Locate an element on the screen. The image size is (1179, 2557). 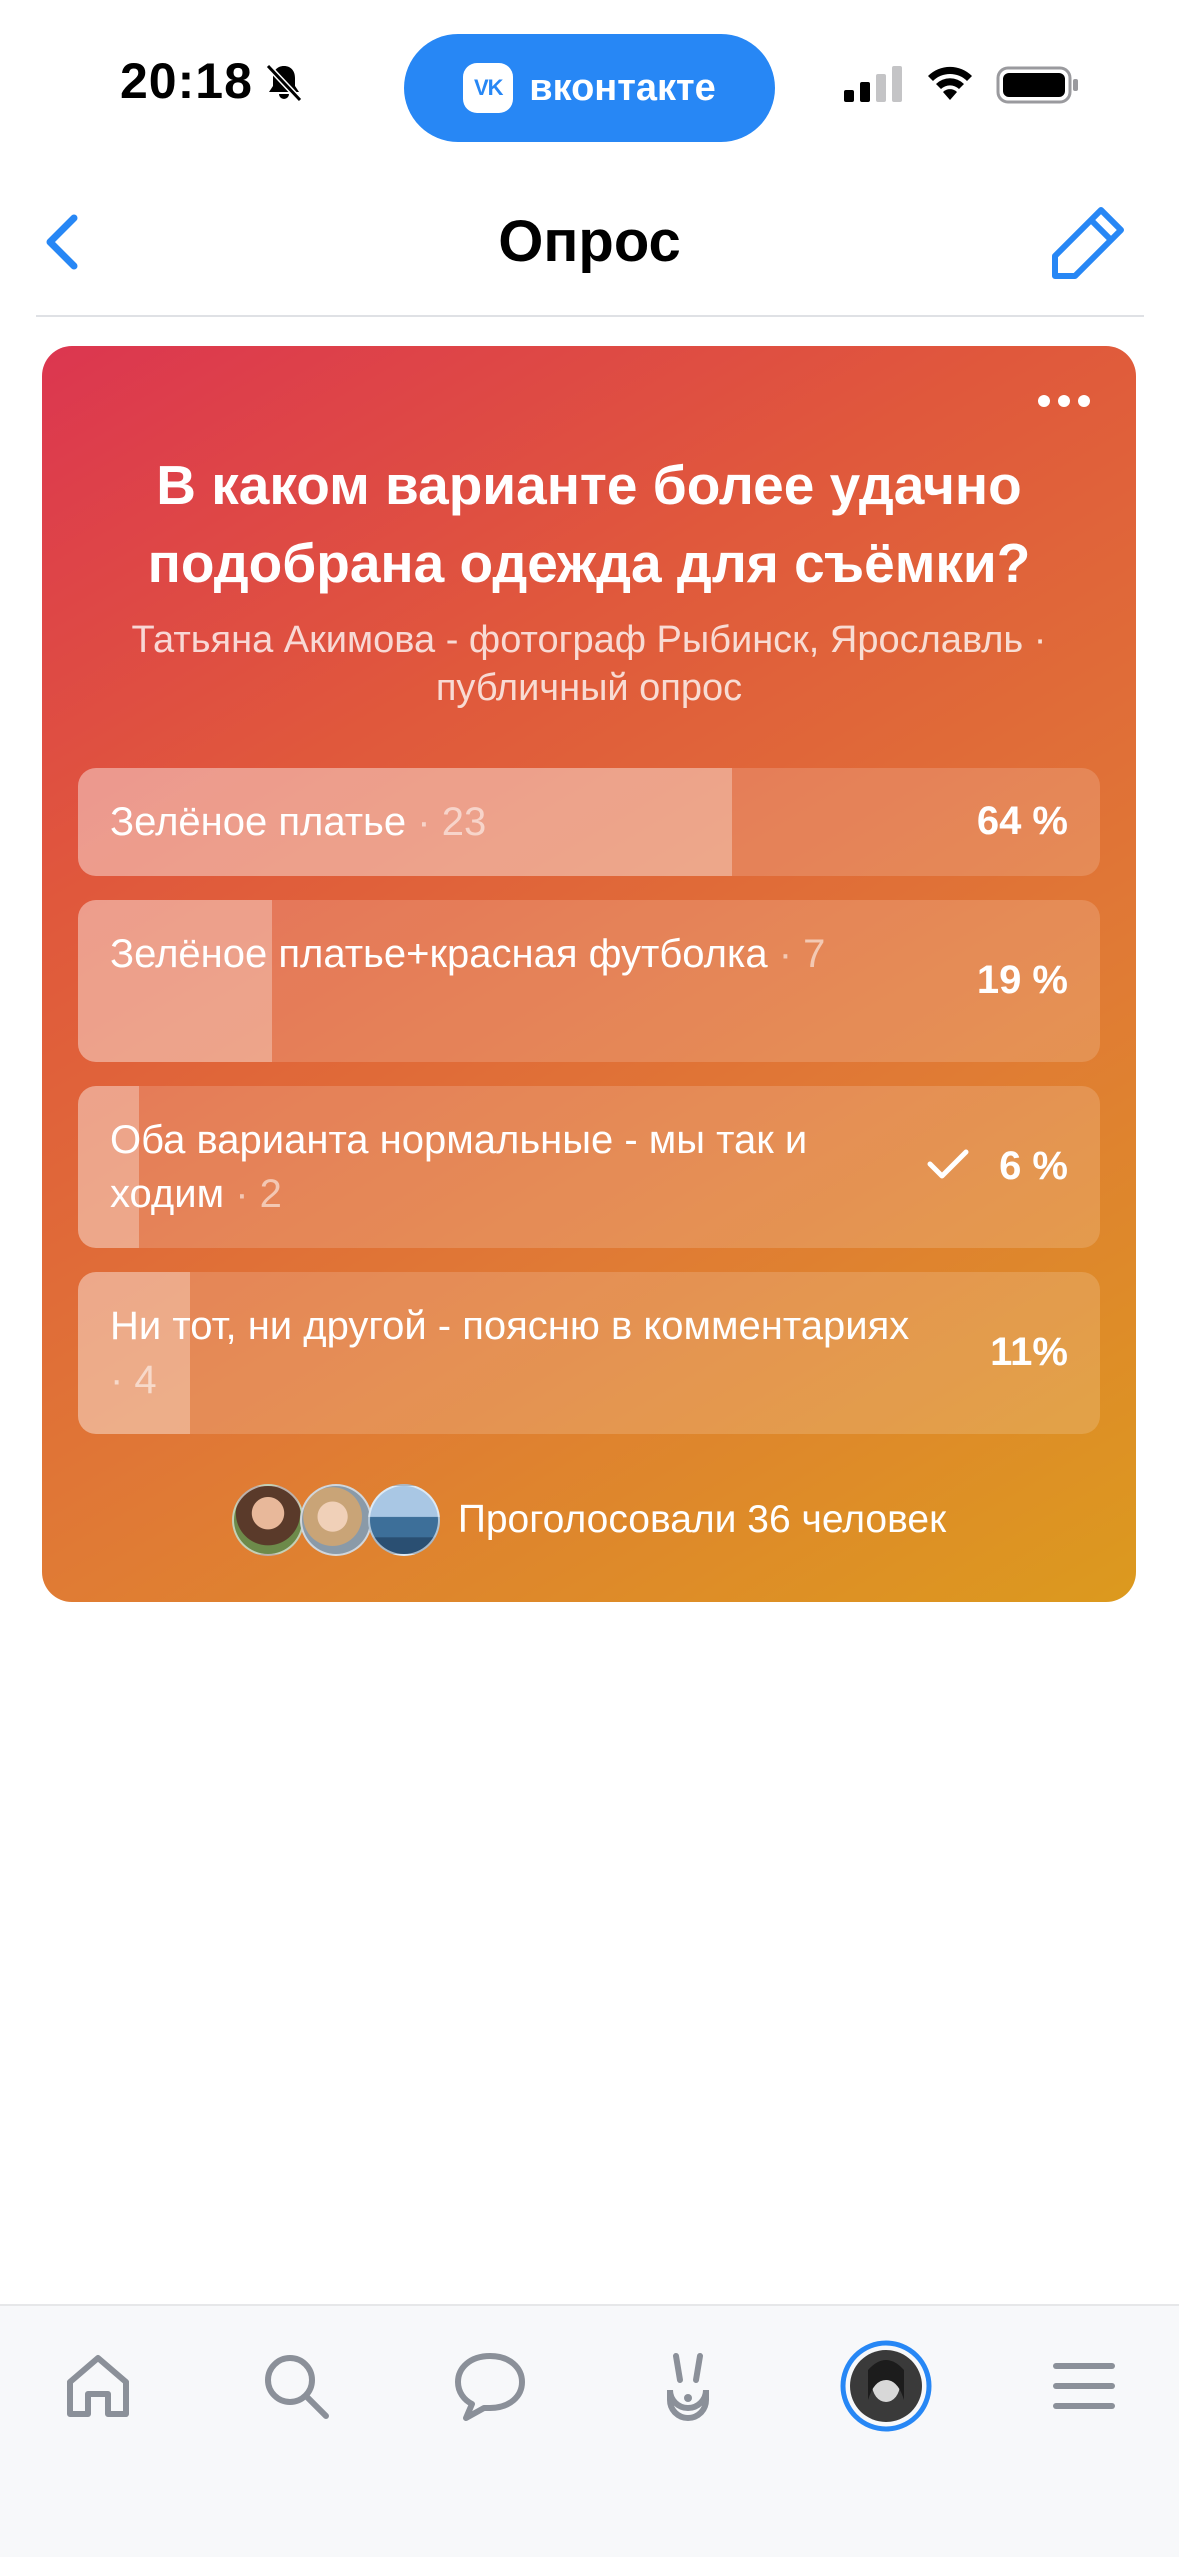
voter-avatars is located at coordinates (335, 1520).